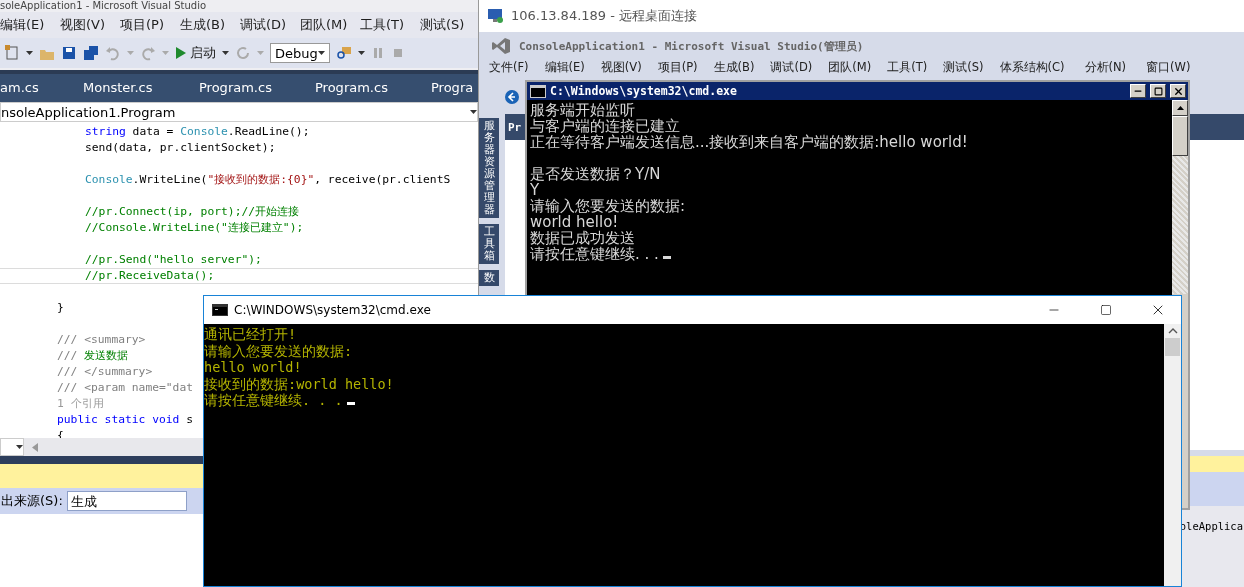  Describe the element at coordinates (299, 383) in the screenshot. I see `console-line: 接收到的数据:world hello!` at that location.